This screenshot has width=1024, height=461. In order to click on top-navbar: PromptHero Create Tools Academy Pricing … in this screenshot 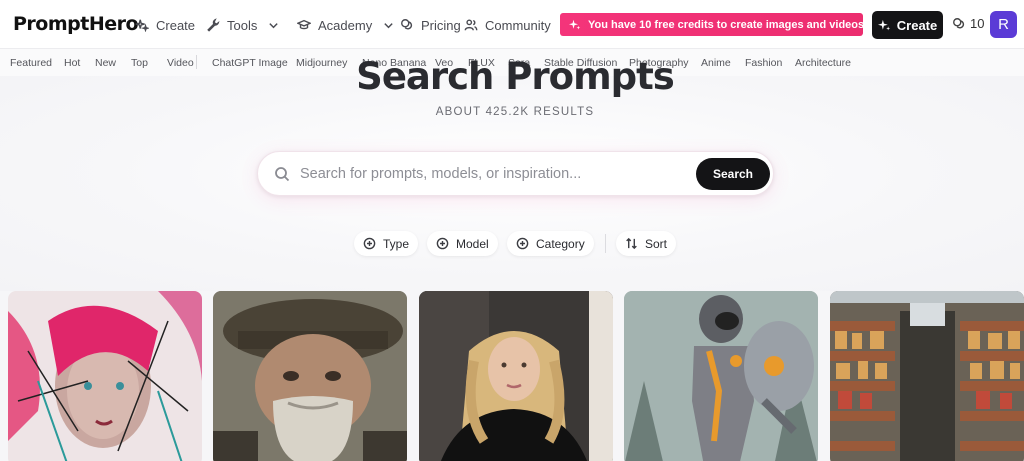, I will do `click(512, 24)`.